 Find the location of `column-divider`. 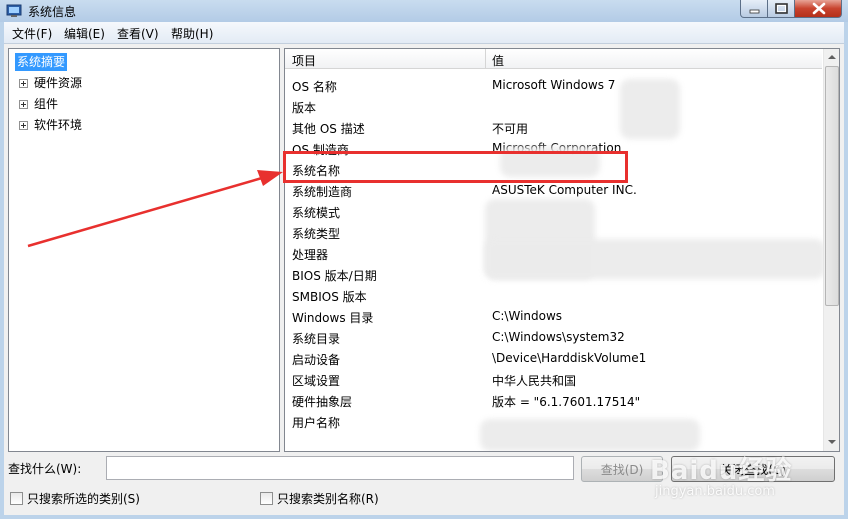

column-divider is located at coordinates (485, 59).